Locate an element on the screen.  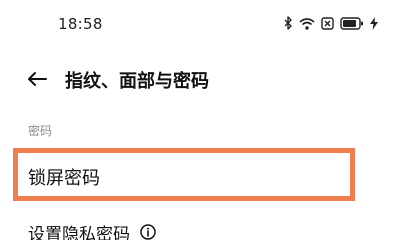
section-label-password: 密码 is located at coordinates (40, 131).